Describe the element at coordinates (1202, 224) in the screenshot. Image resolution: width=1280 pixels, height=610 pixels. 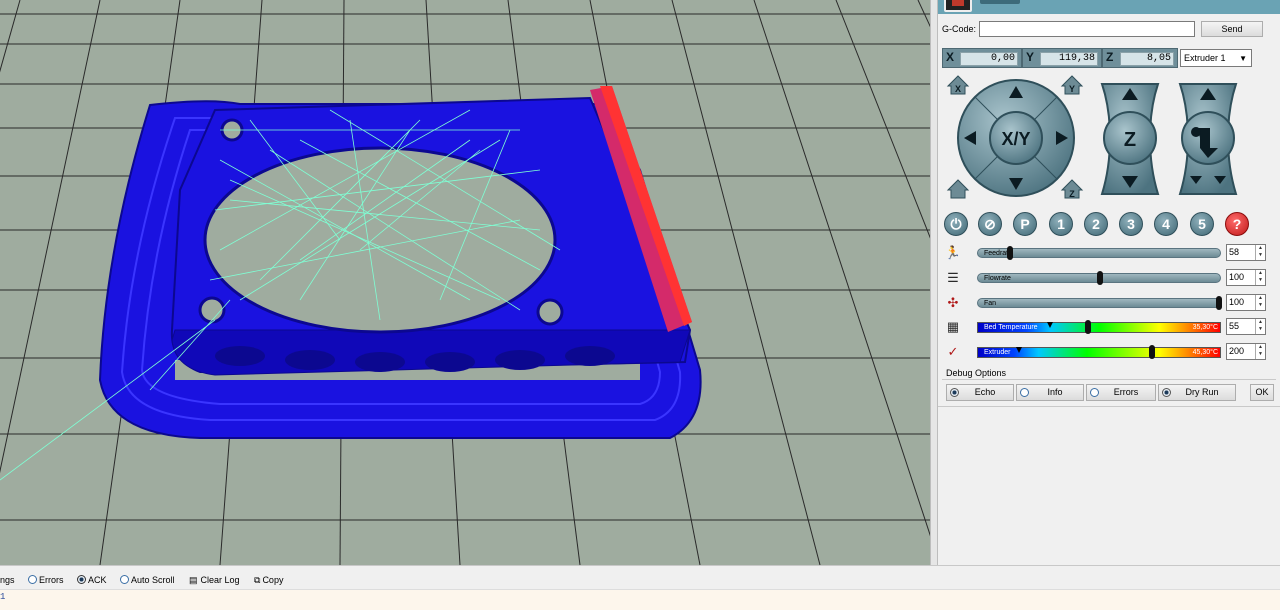
I see `preset-5-button: 5` at that location.